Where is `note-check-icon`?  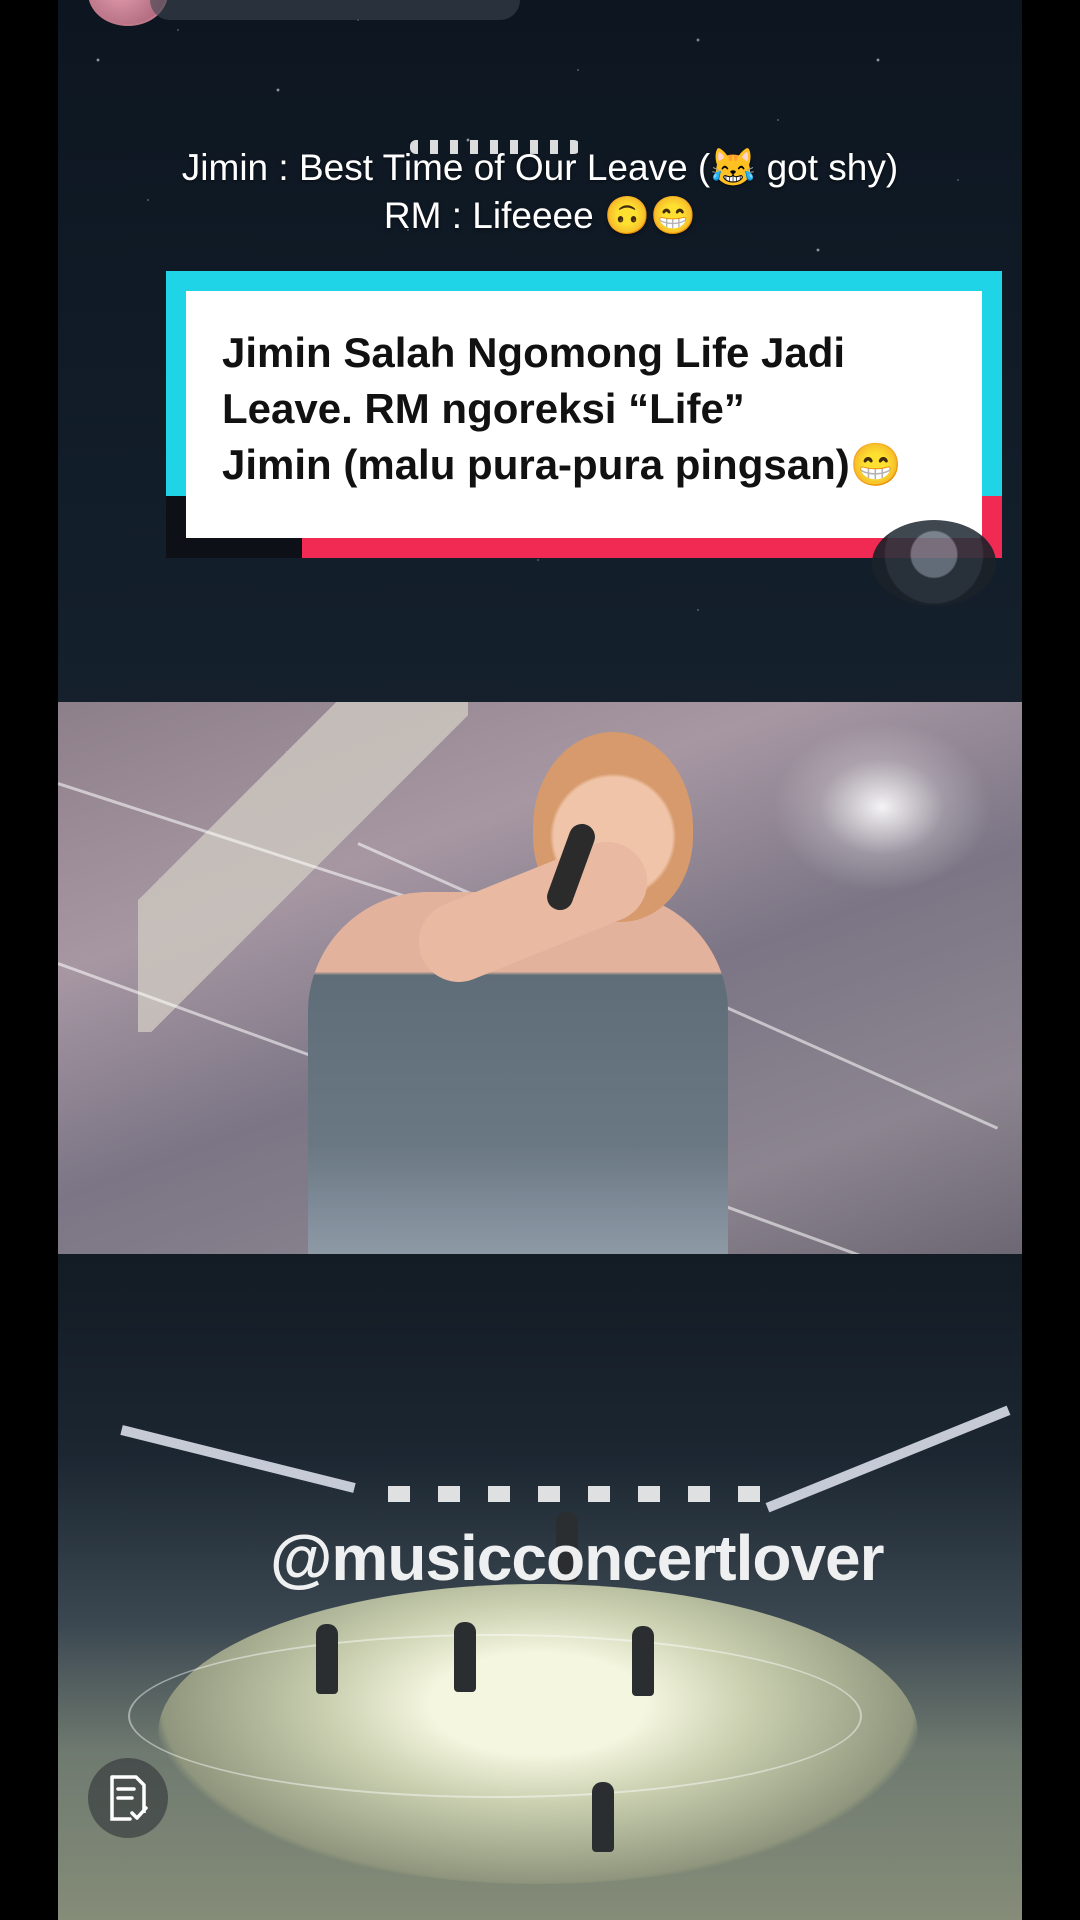 note-check-icon is located at coordinates (129, 1798).